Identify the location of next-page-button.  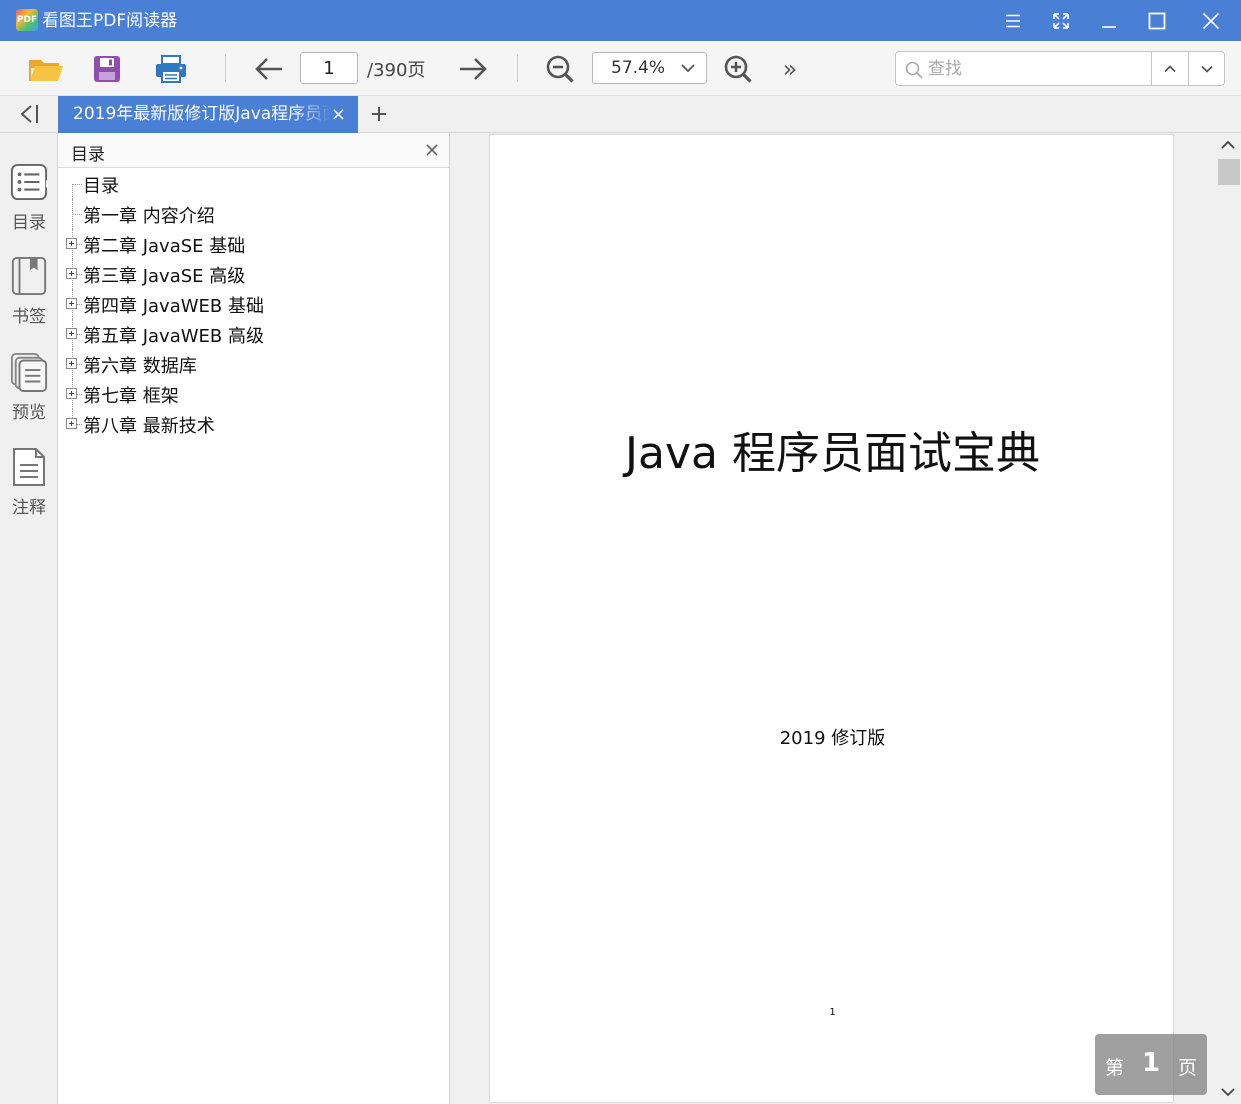
(473, 69).